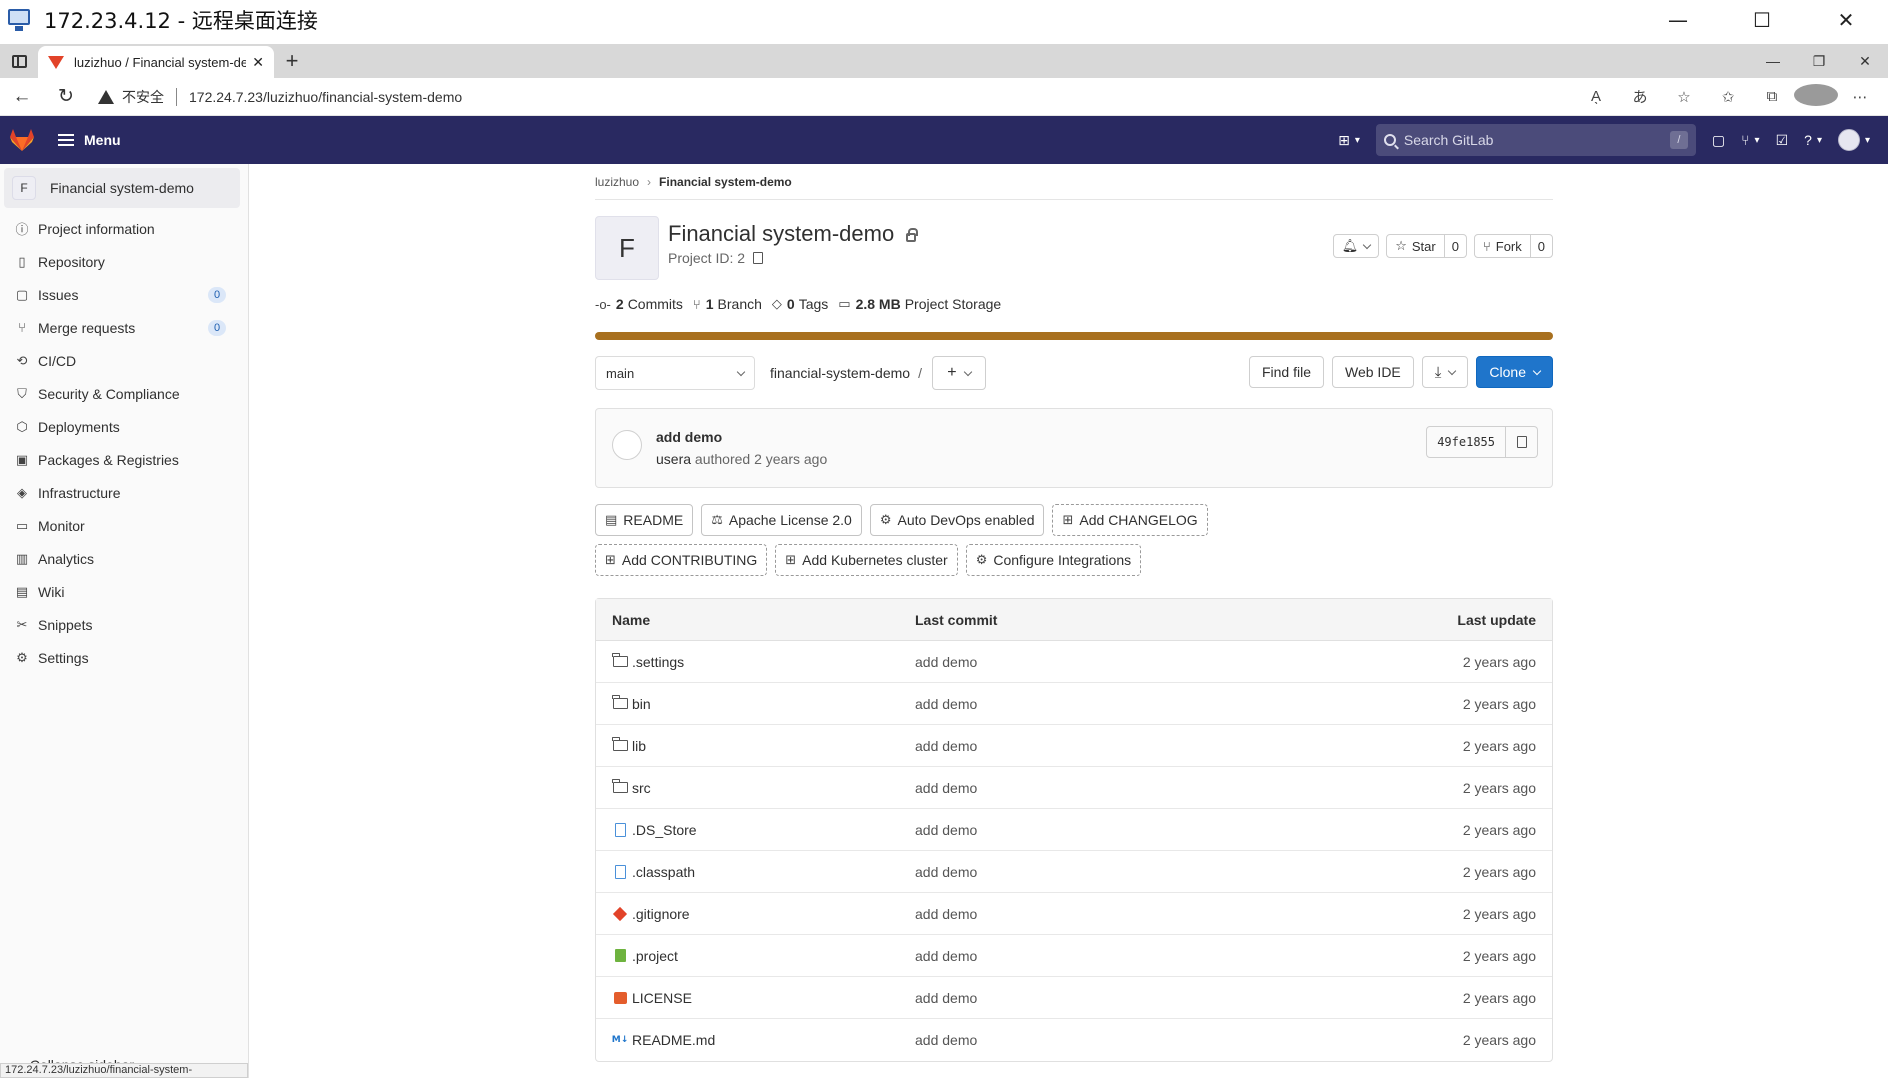 The width and height of the screenshot is (1888, 1078). Describe the element at coordinates (1540, 246) in the screenshot. I see `fork-count: 0` at that location.